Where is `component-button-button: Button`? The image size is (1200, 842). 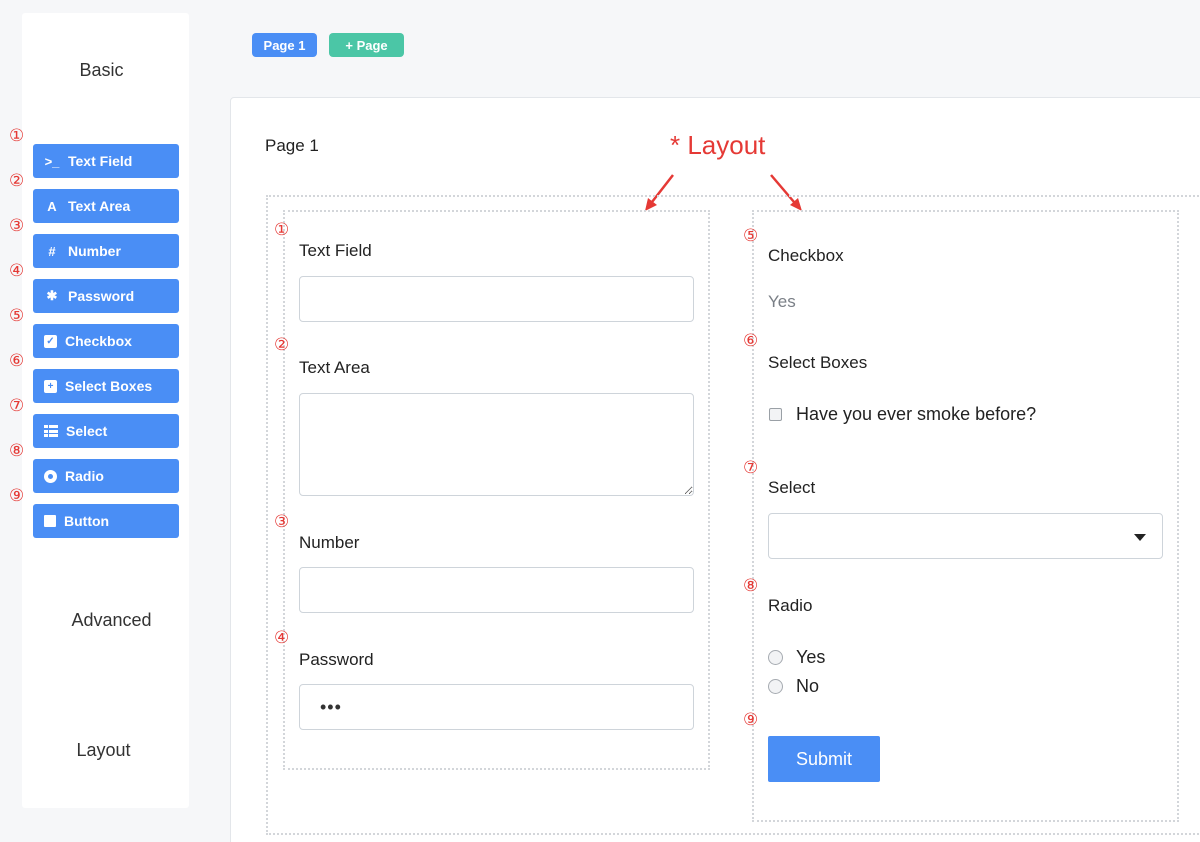
component-button-button: Button is located at coordinates (106, 521).